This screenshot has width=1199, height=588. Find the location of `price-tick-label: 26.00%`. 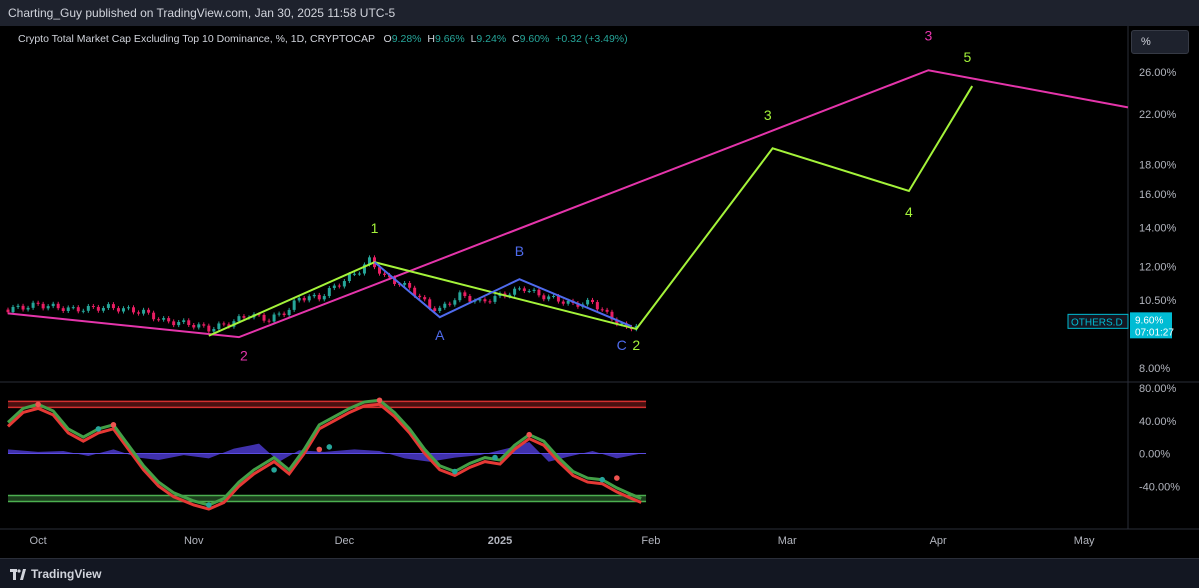

price-tick-label: 26.00% is located at coordinates (1158, 73).